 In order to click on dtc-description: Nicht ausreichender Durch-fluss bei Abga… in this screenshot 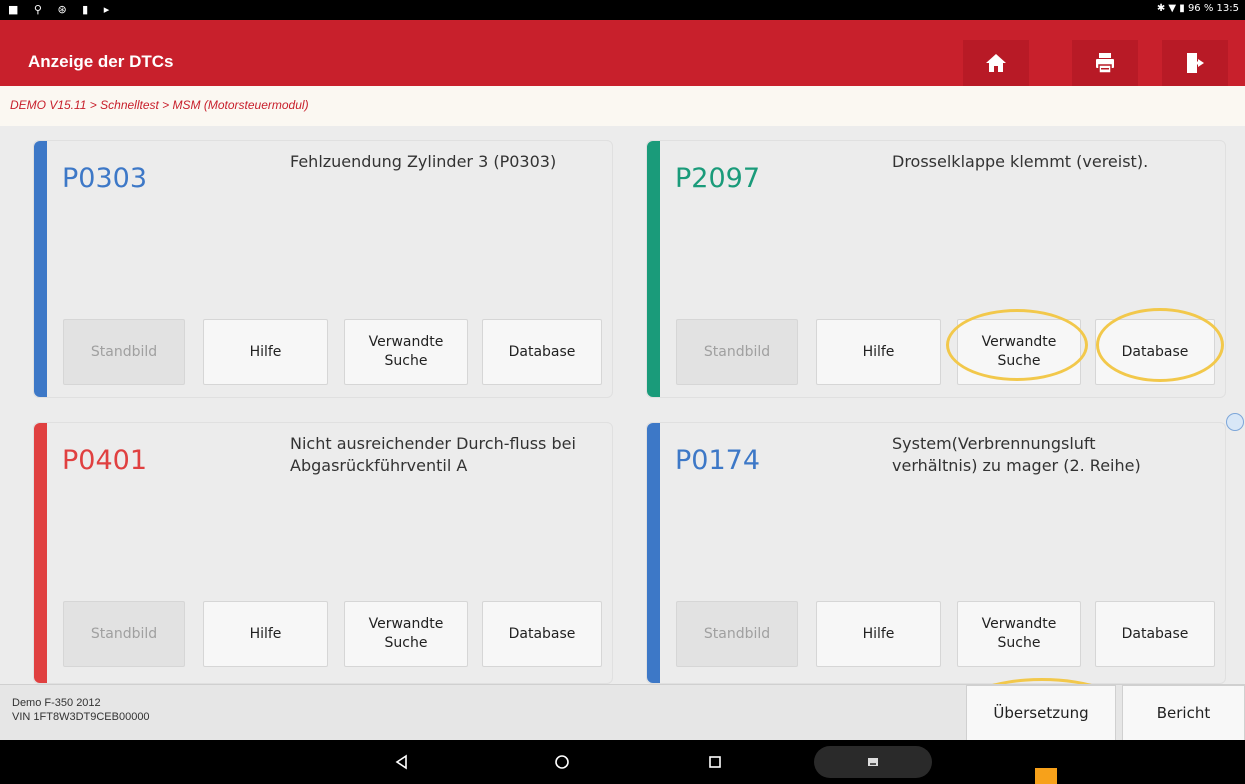, I will do `click(433, 454)`.